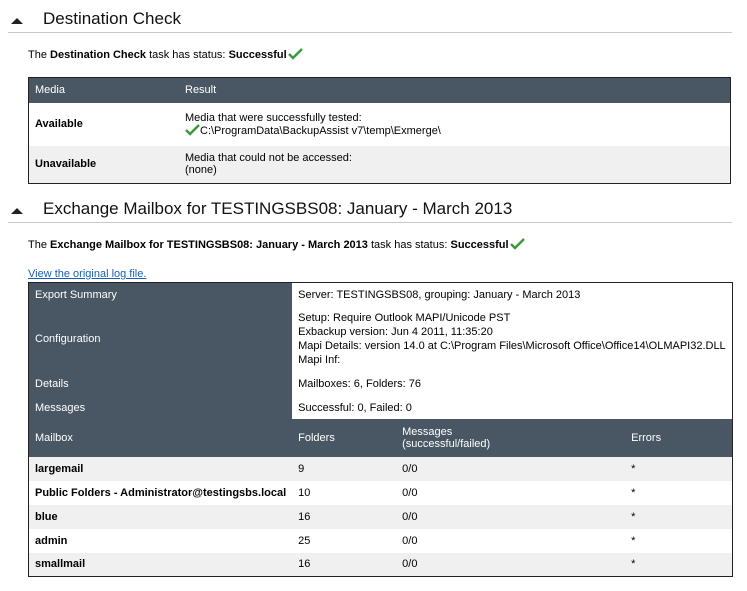 The image size is (747, 591). I want to click on table-header-row: Media Result, so click(379, 90).